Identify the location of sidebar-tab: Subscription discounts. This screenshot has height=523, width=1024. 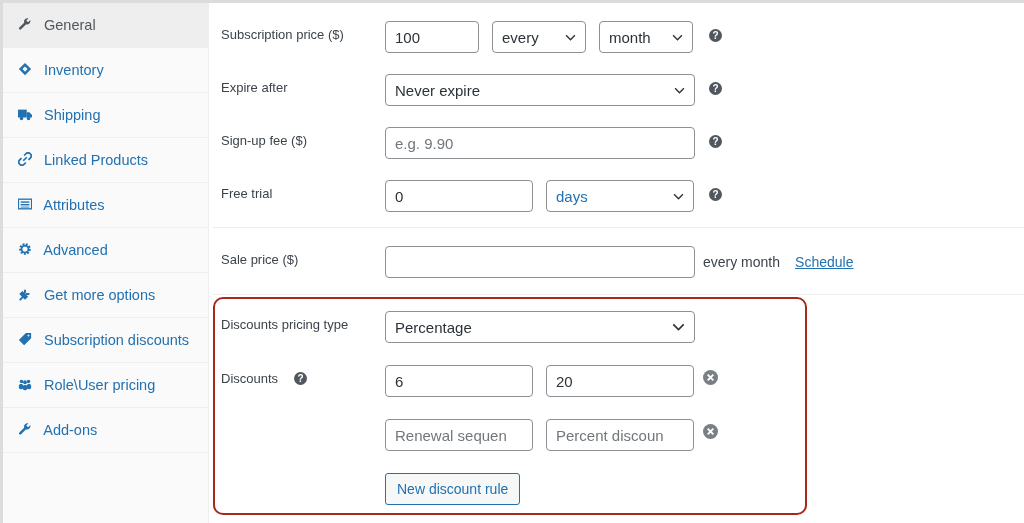
(105, 340).